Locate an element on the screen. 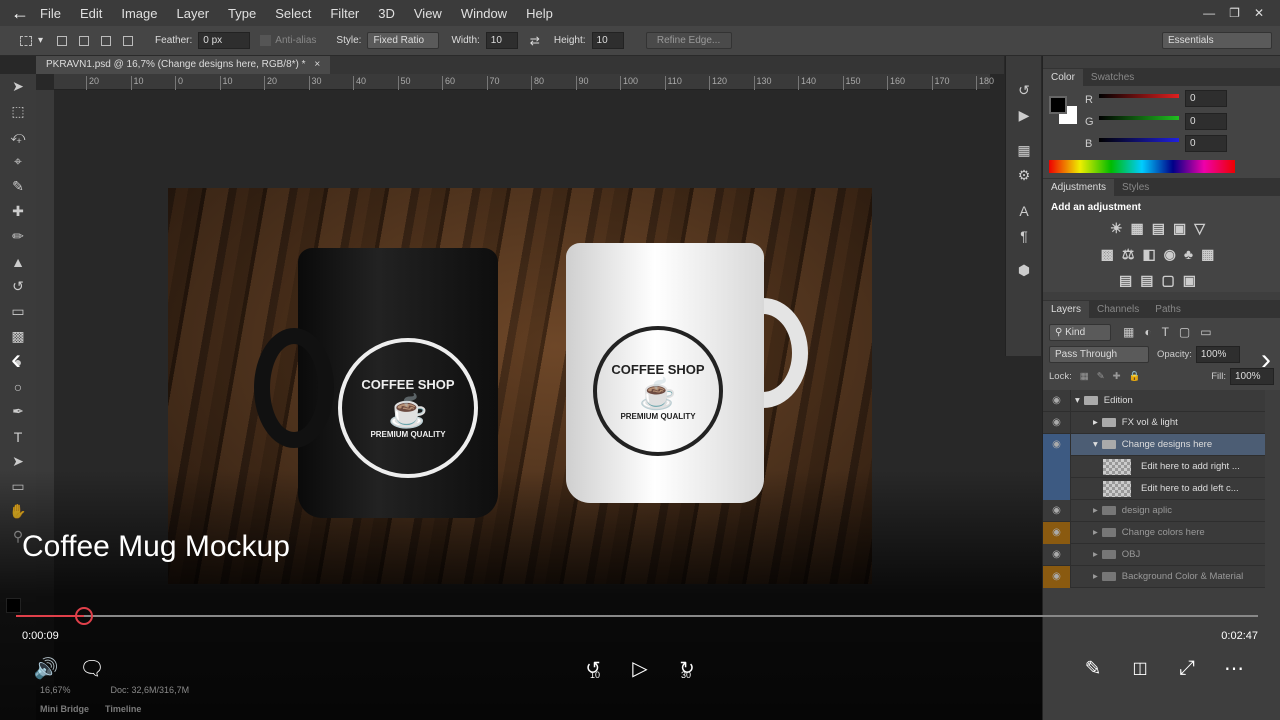 This screenshot has width=1280, height=720. tab-layers: Layers is located at coordinates (1066, 309).